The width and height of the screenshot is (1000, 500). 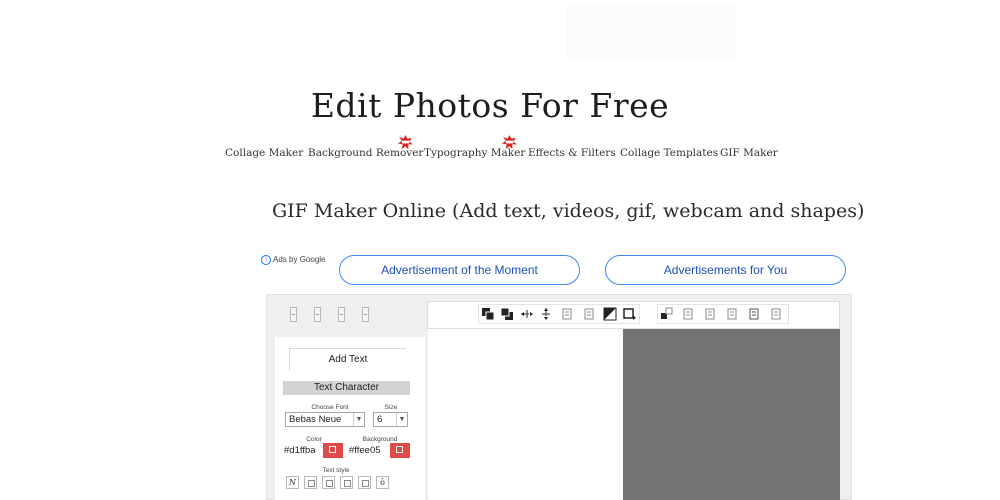 What do you see at coordinates (754, 314) in the screenshot?
I see `delete-icon` at bounding box center [754, 314].